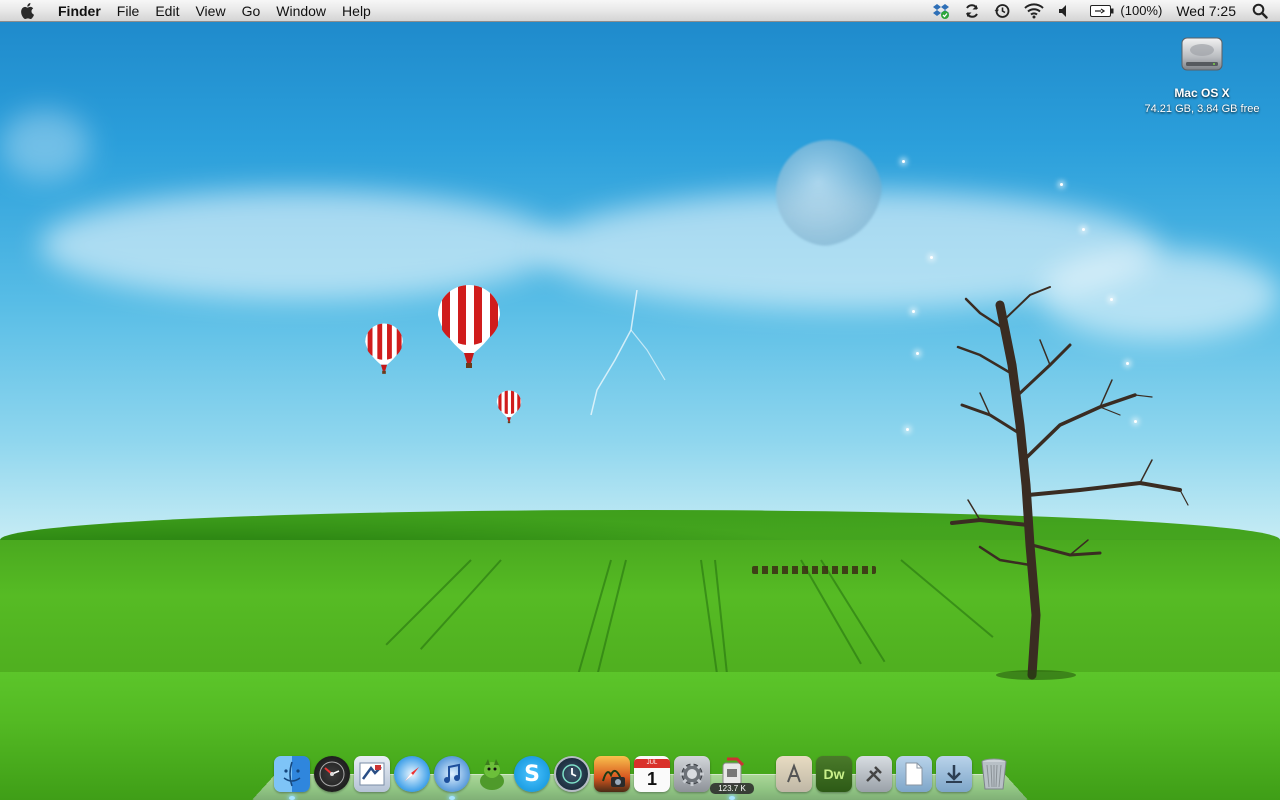 The height and width of the screenshot is (800, 1280). What do you see at coordinates (1102, 11) in the screenshot?
I see `battery-icon` at bounding box center [1102, 11].